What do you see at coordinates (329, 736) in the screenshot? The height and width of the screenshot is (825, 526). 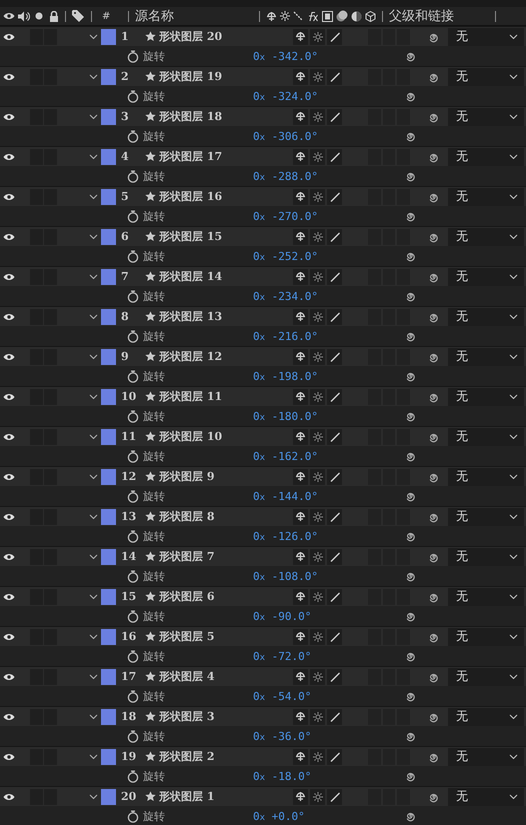 I see `property-value: 0x -36.0°` at bounding box center [329, 736].